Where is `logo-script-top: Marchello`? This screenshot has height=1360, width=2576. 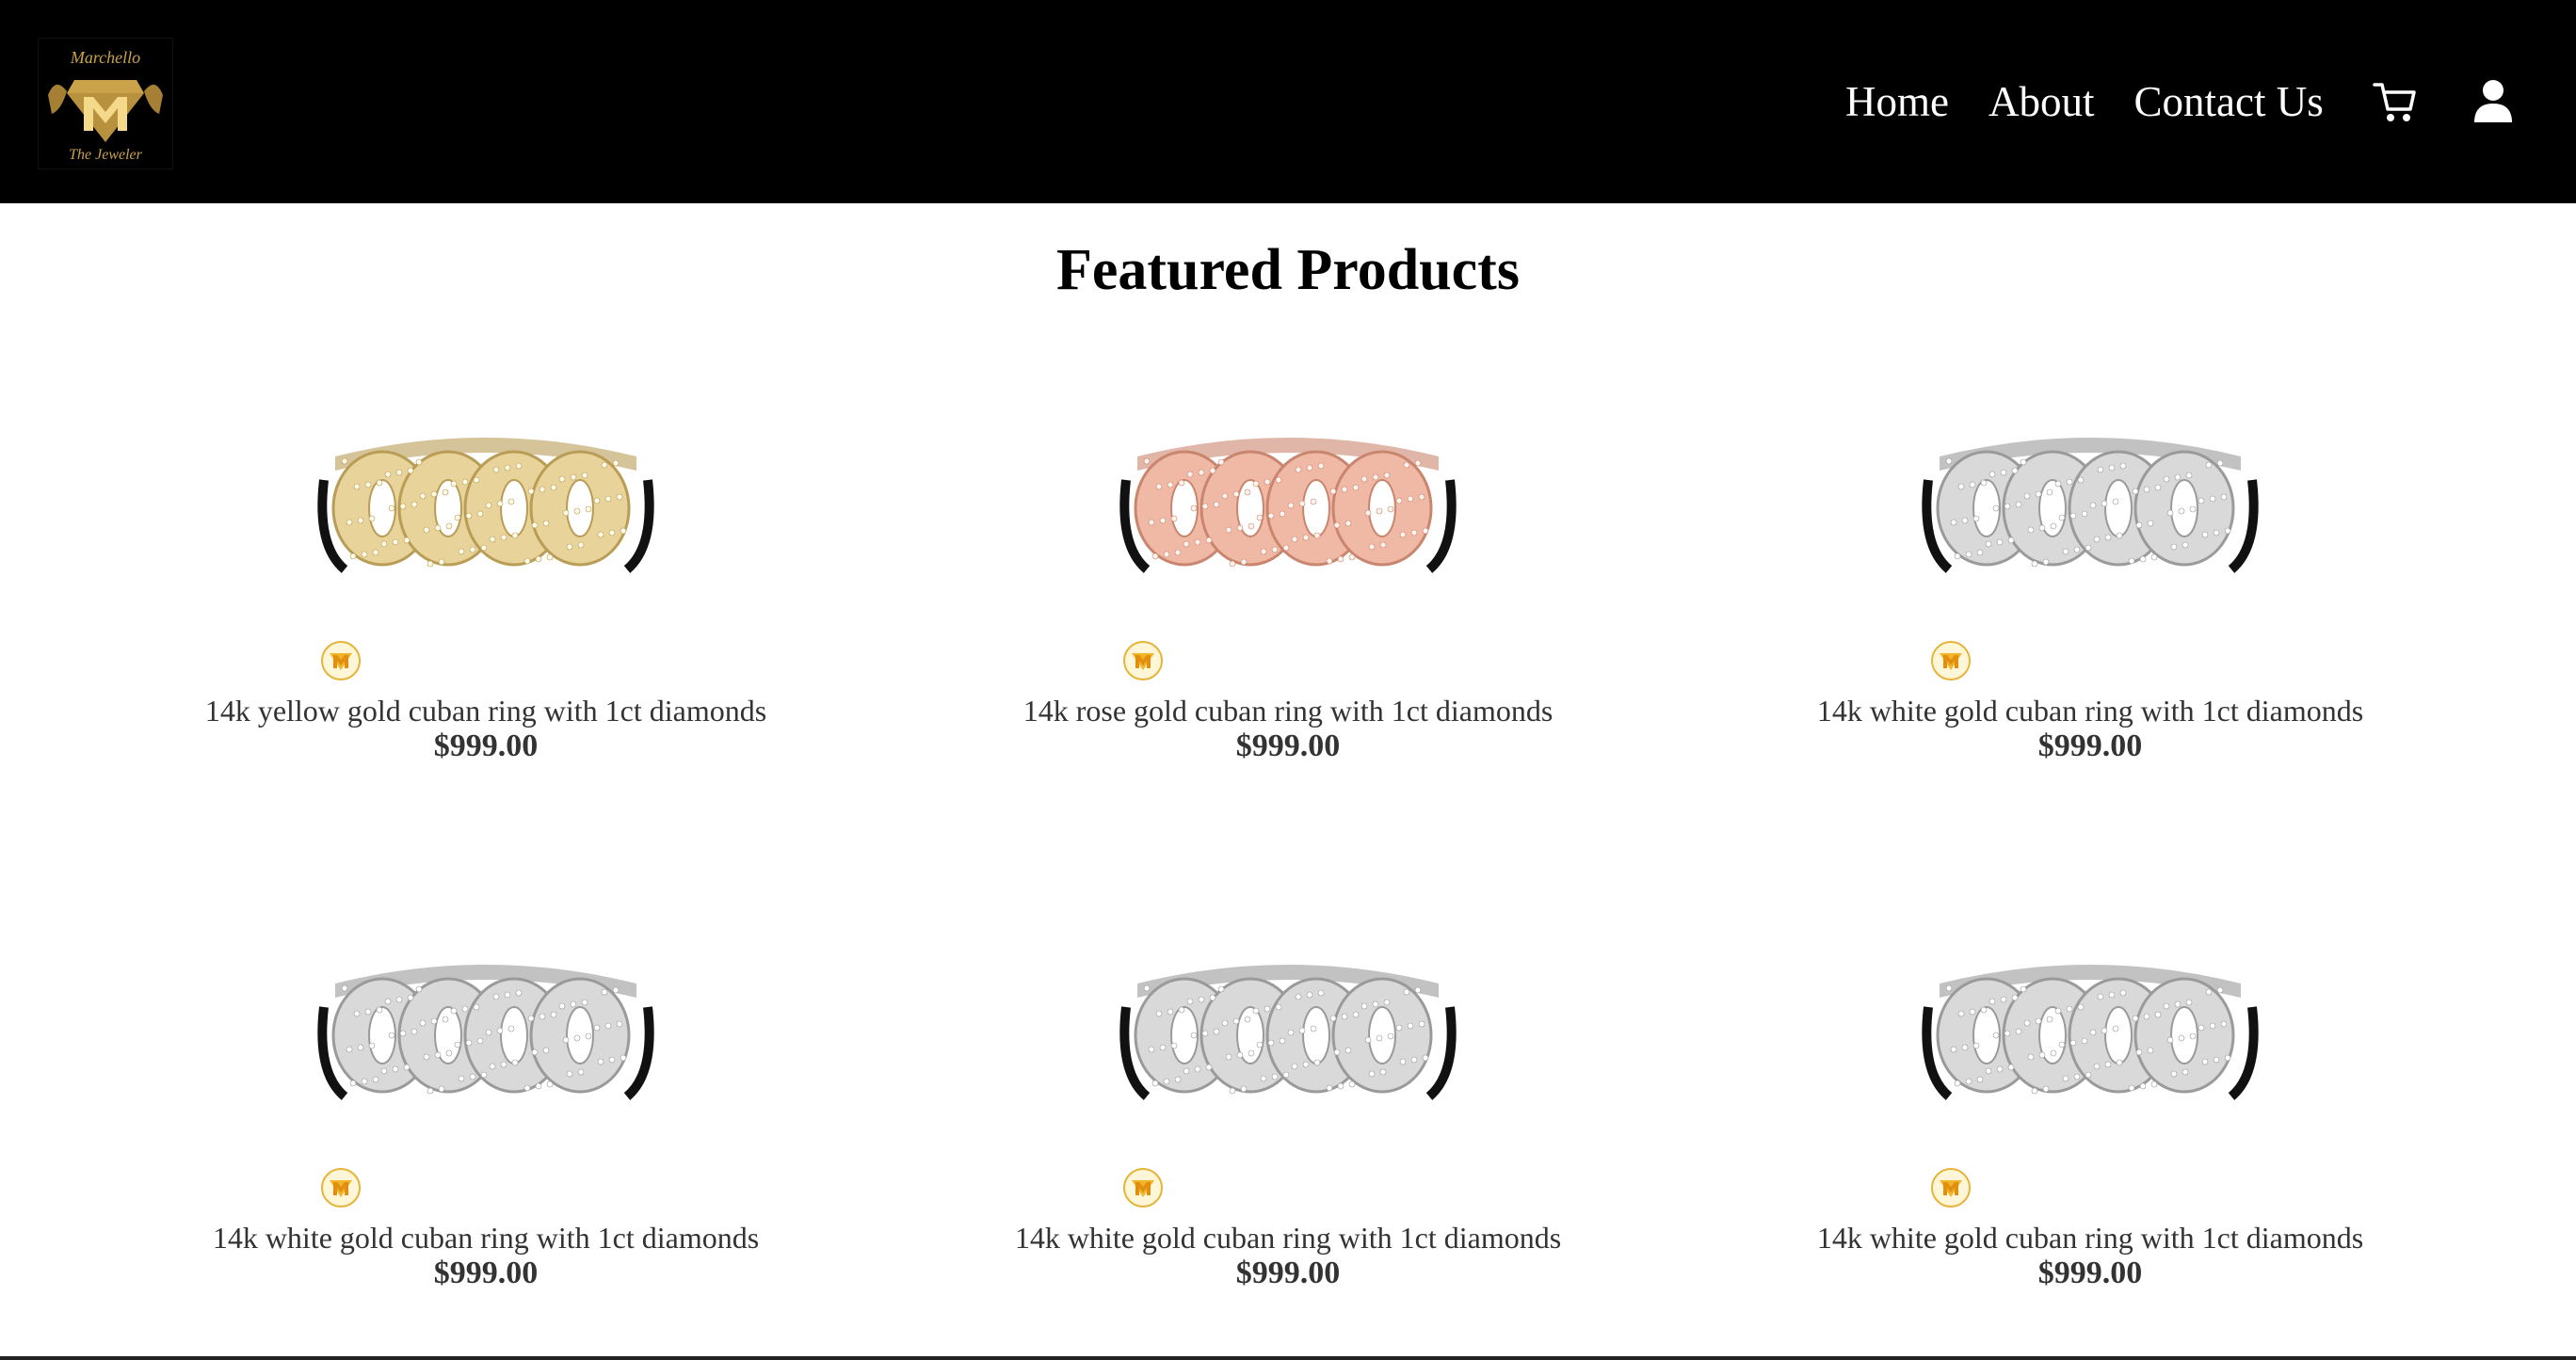
logo-script-top: Marchello is located at coordinates (105, 57).